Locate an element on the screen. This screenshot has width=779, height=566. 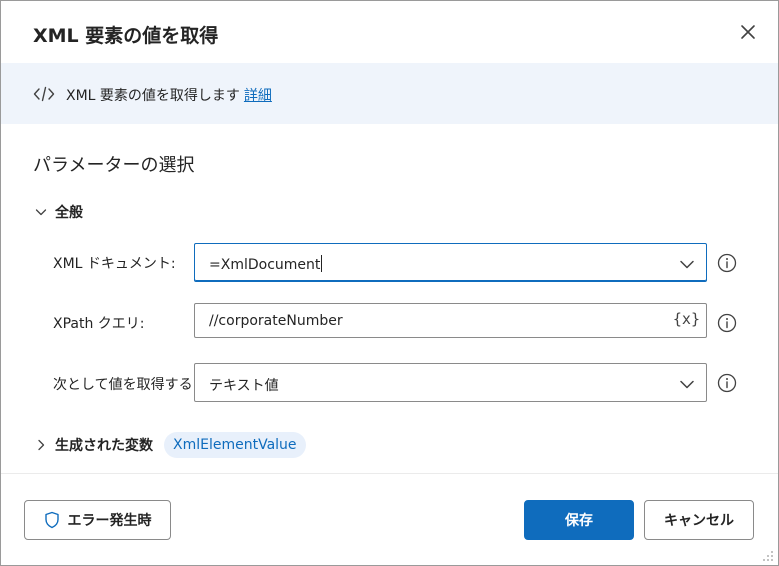
save-button-label: 保存 is located at coordinates (579, 521).